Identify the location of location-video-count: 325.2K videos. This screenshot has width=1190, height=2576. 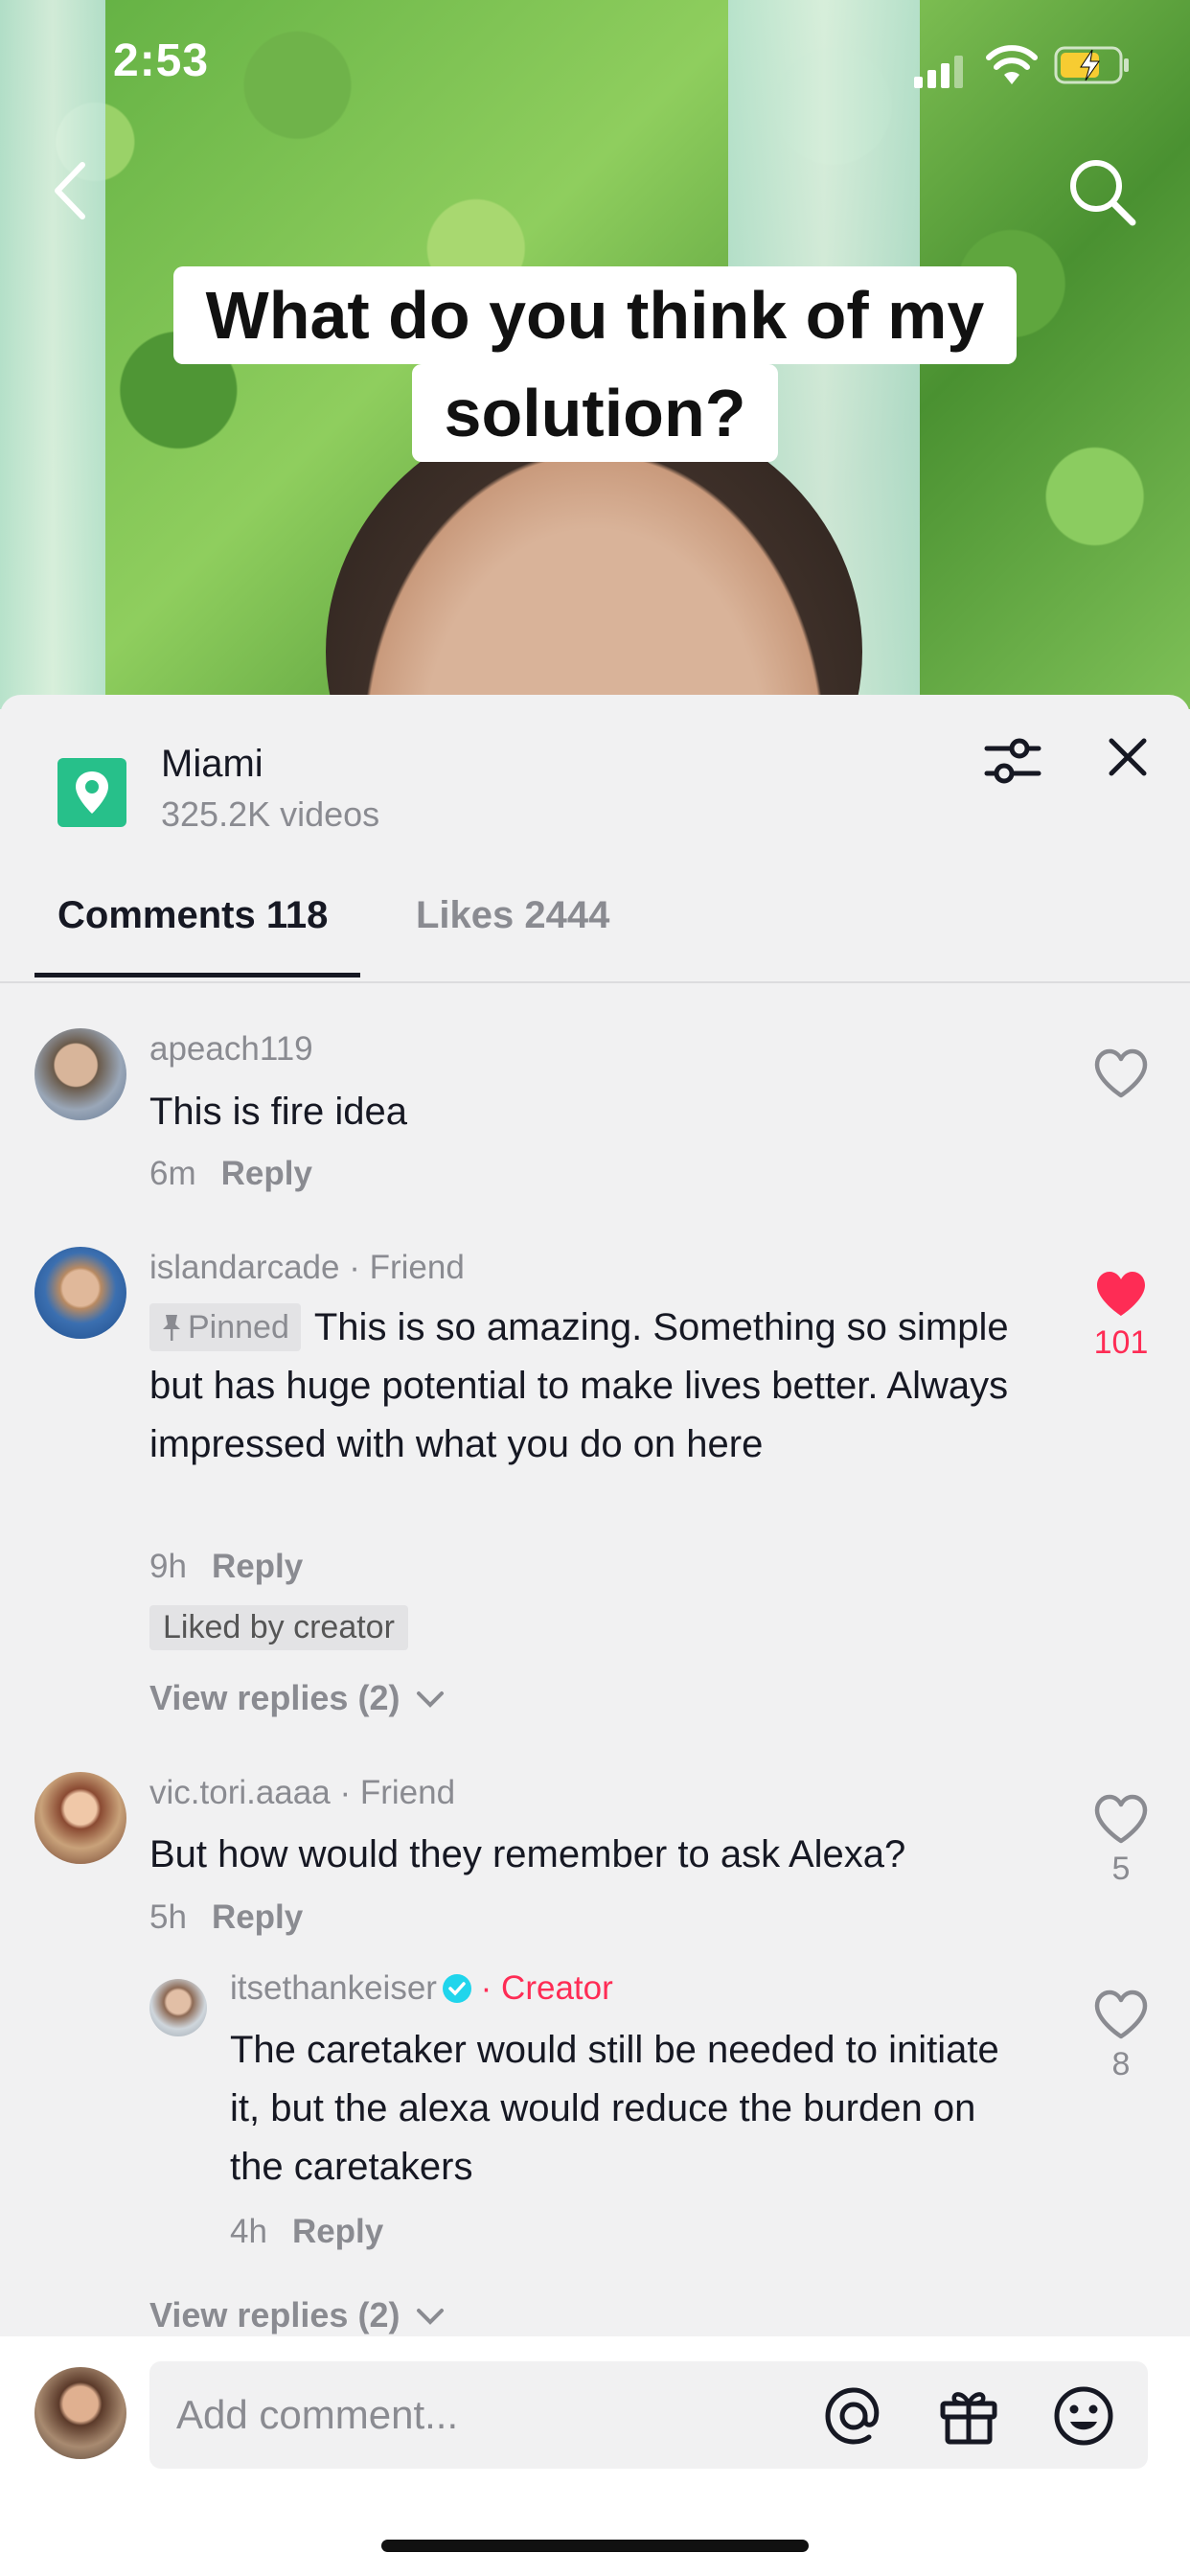
(271, 814).